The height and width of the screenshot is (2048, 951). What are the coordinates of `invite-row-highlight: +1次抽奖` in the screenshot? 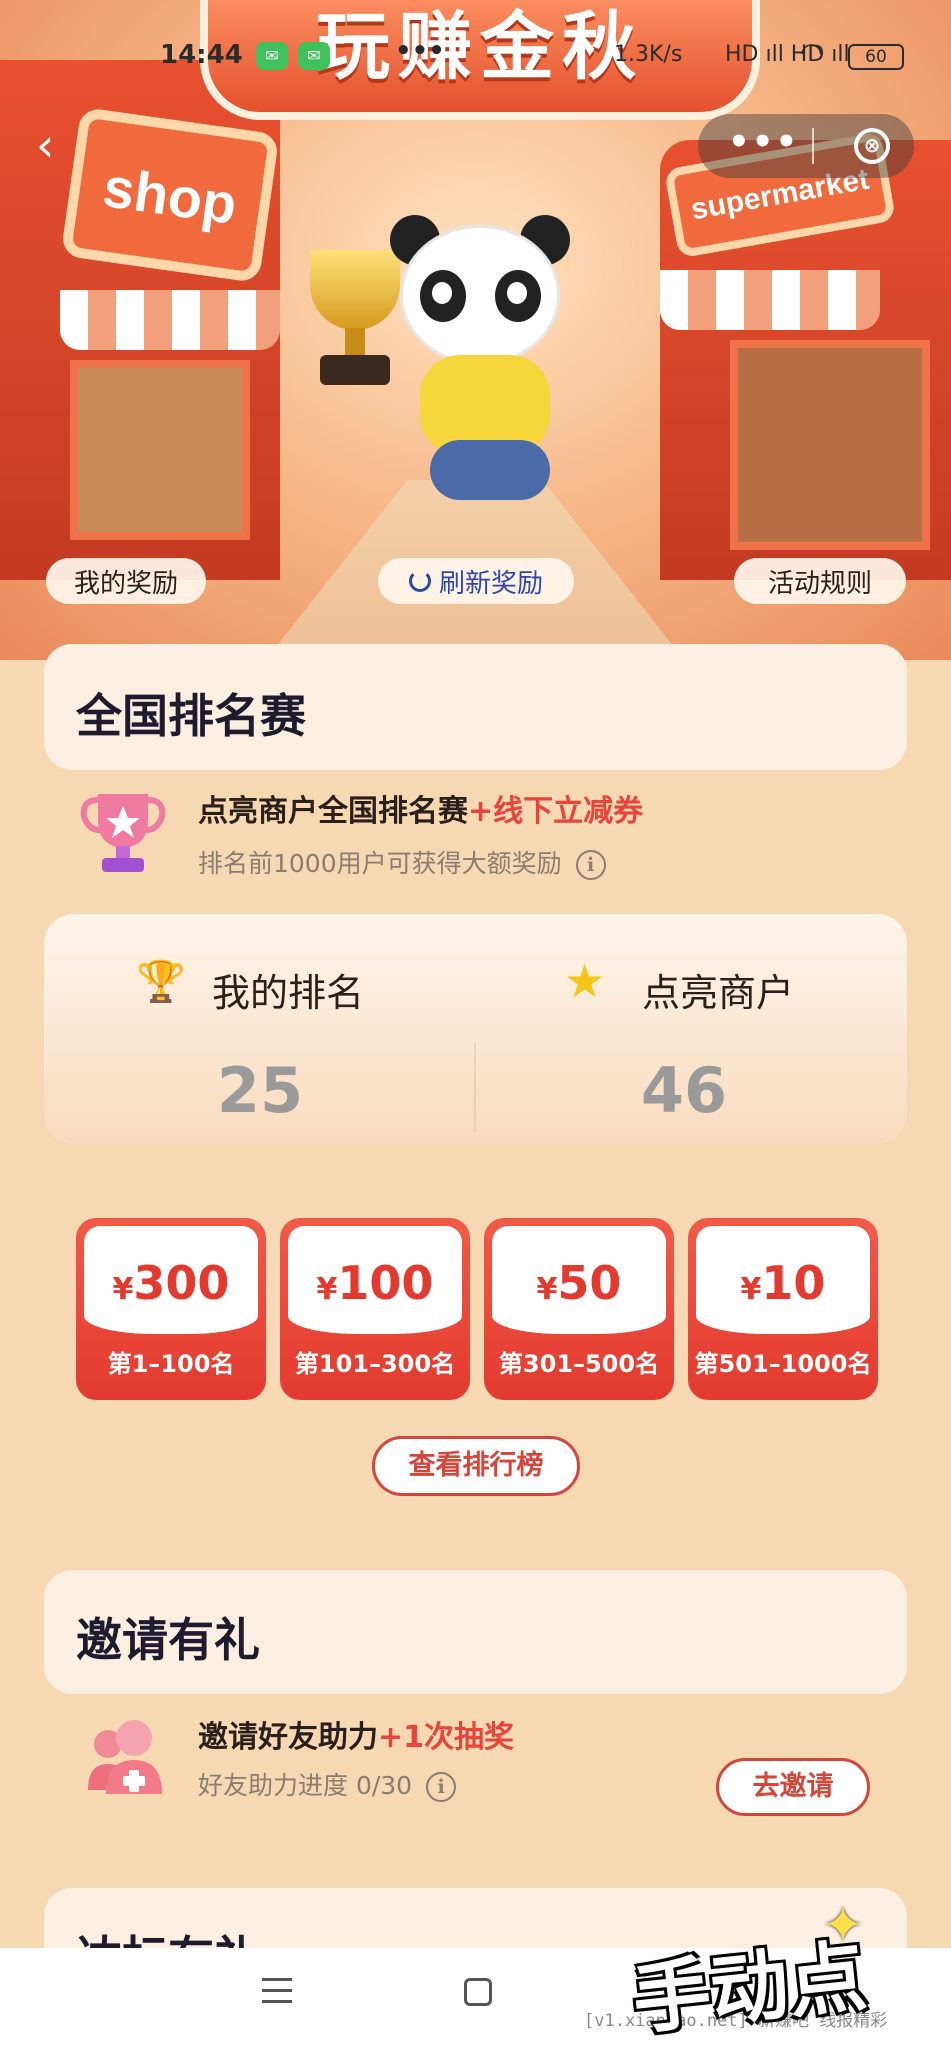 It's located at (446, 1737).